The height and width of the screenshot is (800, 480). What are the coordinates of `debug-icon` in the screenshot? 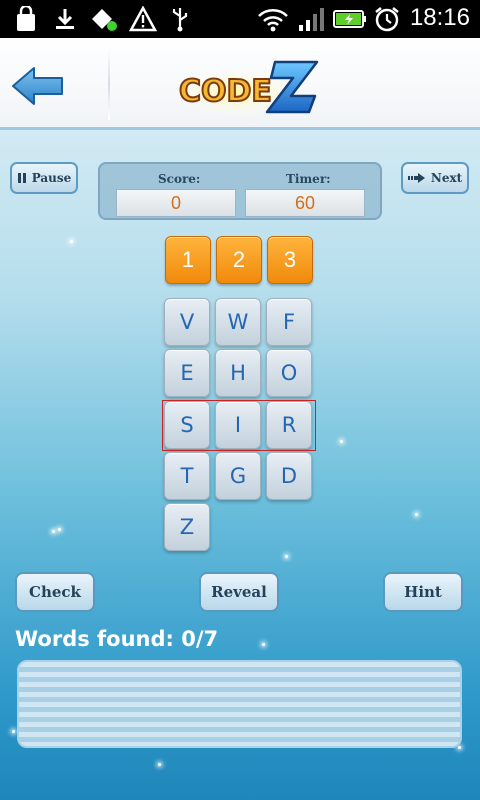 It's located at (104, 19).